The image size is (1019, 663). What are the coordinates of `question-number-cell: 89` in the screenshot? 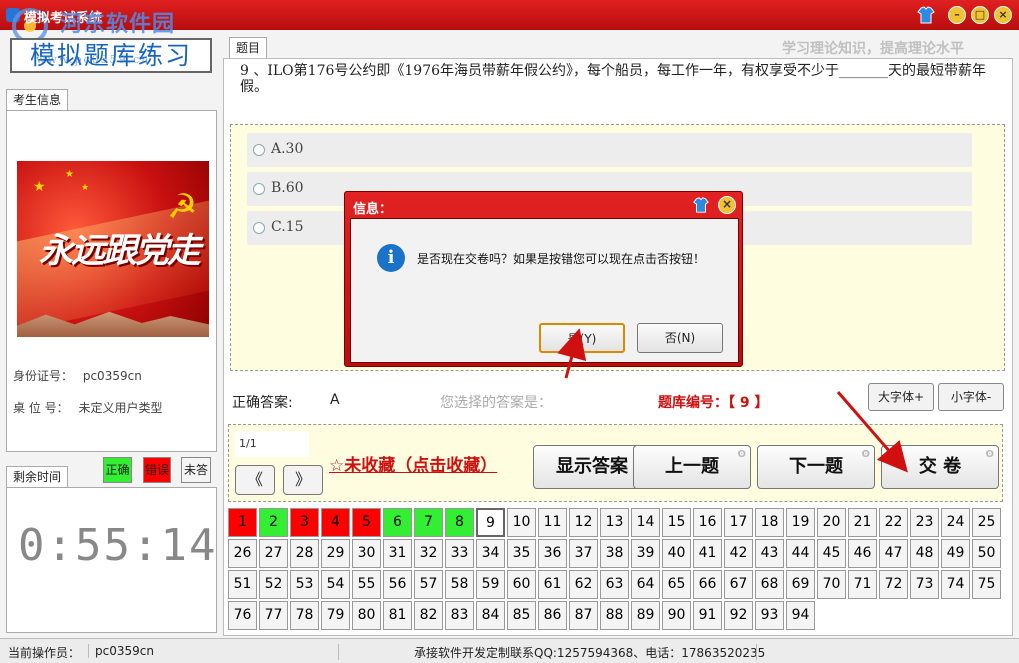 It's located at (645, 615).